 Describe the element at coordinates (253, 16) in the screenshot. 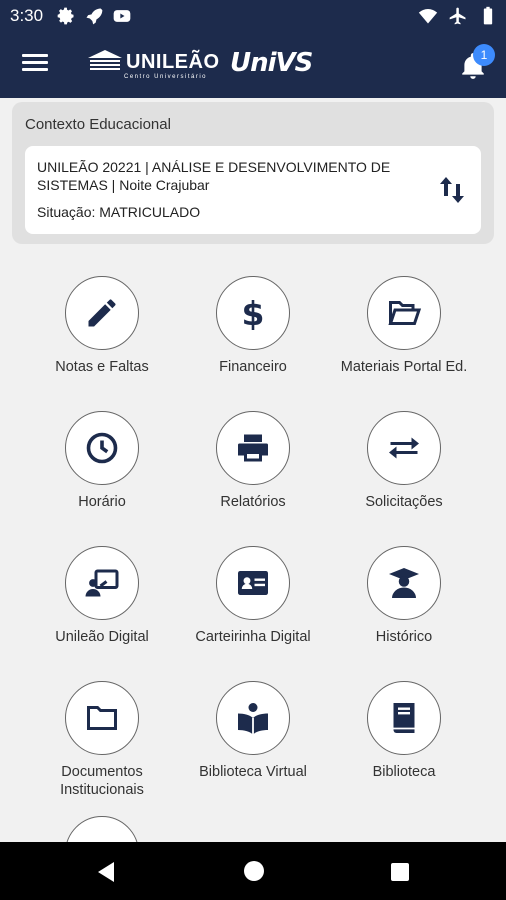

I see `status-bar: 3:30` at that location.